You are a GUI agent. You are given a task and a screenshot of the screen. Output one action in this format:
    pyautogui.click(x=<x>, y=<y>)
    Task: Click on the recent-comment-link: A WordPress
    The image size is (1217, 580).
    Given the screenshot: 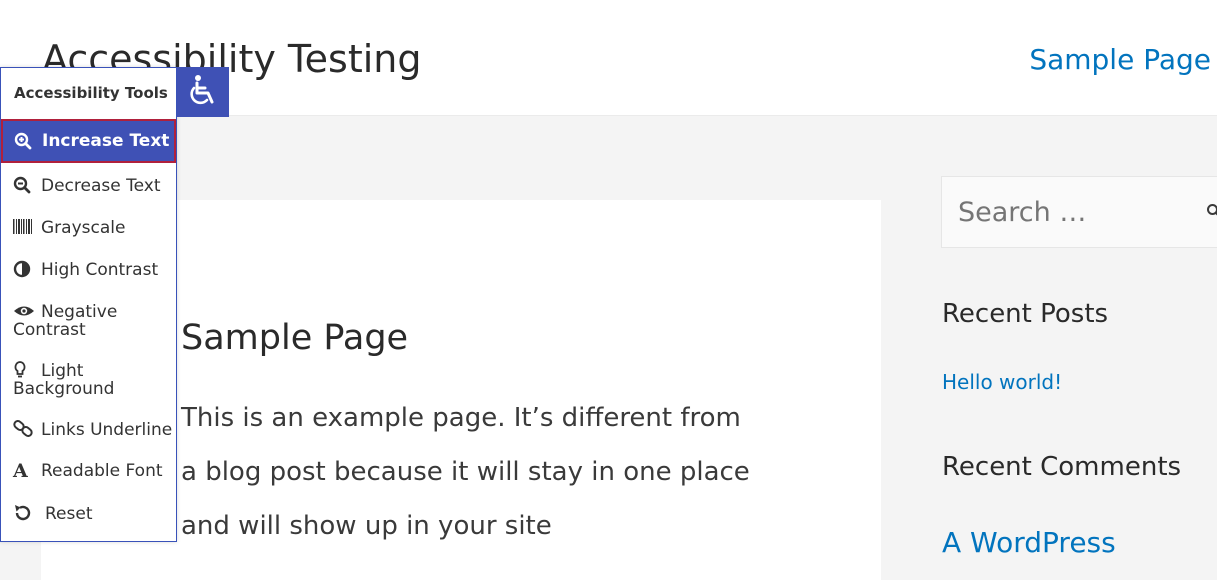 What is the action you would take?
    pyautogui.click(x=1029, y=542)
    